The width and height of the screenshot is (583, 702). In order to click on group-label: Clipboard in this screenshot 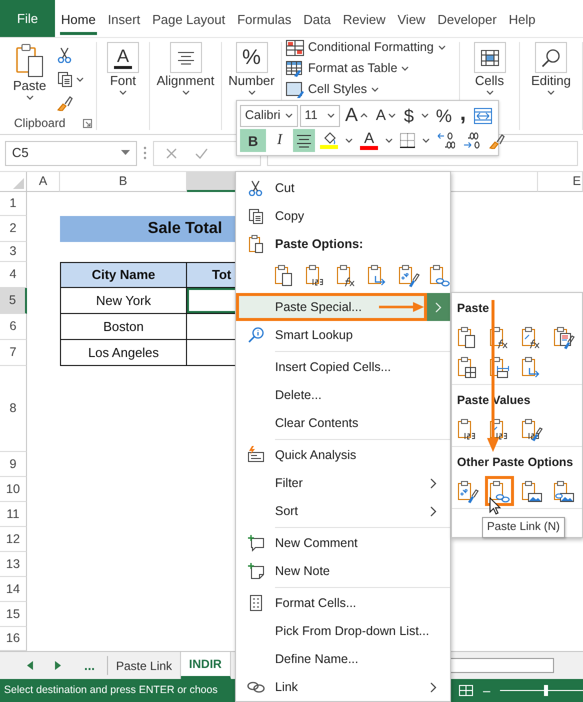, I will do `click(40, 123)`.